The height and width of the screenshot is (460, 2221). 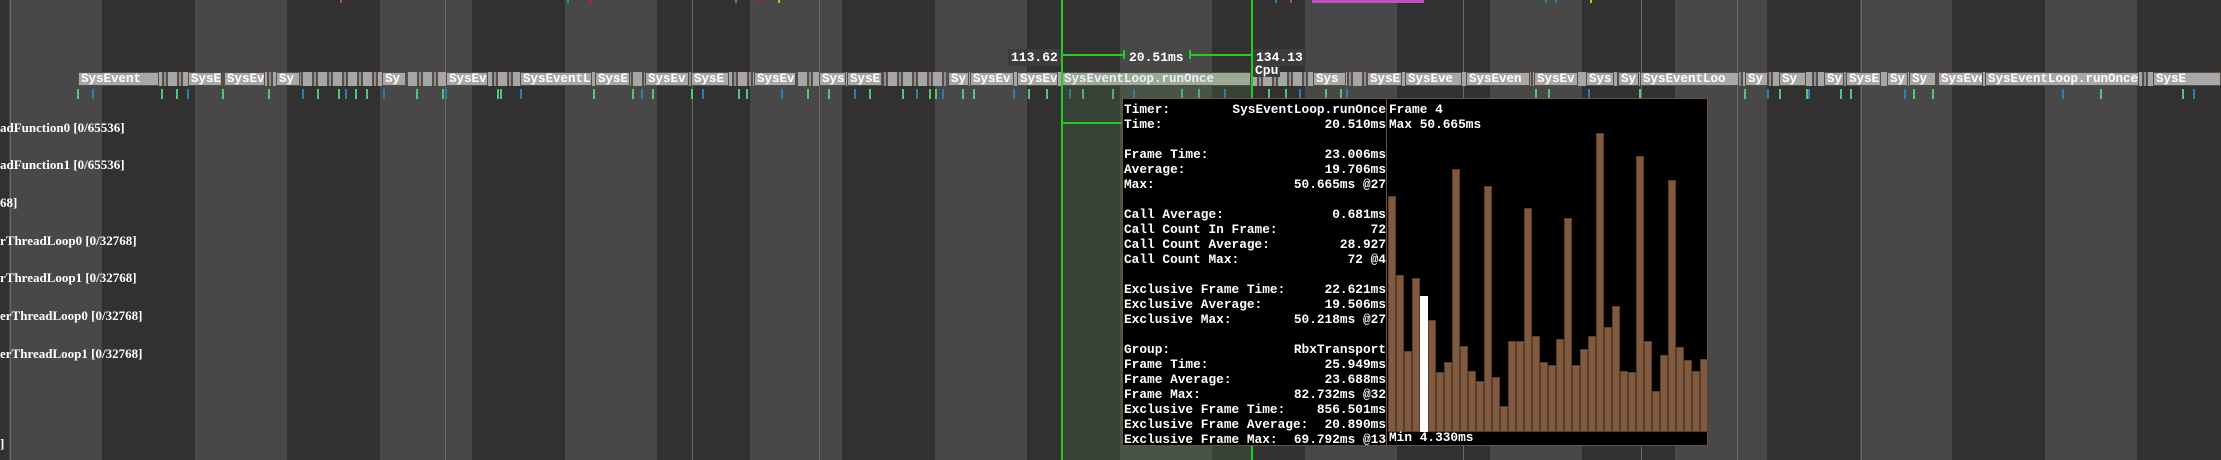 I want to click on tooltip-row, so click(x=1254, y=274).